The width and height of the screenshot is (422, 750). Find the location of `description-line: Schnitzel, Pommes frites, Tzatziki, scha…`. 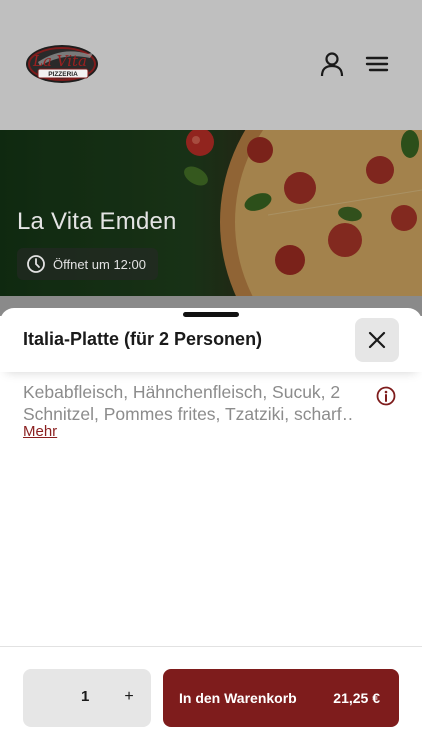

description-line: Schnitzel, Pommes frites, Tzatziki, scha… is located at coordinates (188, 414).